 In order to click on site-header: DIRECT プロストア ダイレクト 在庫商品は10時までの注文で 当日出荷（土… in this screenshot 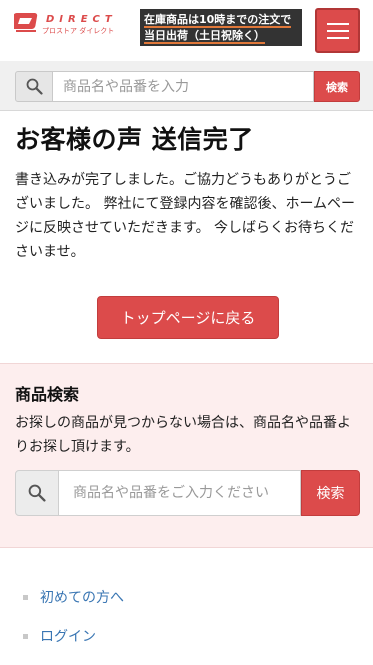, I will do `click(186, 30)`.